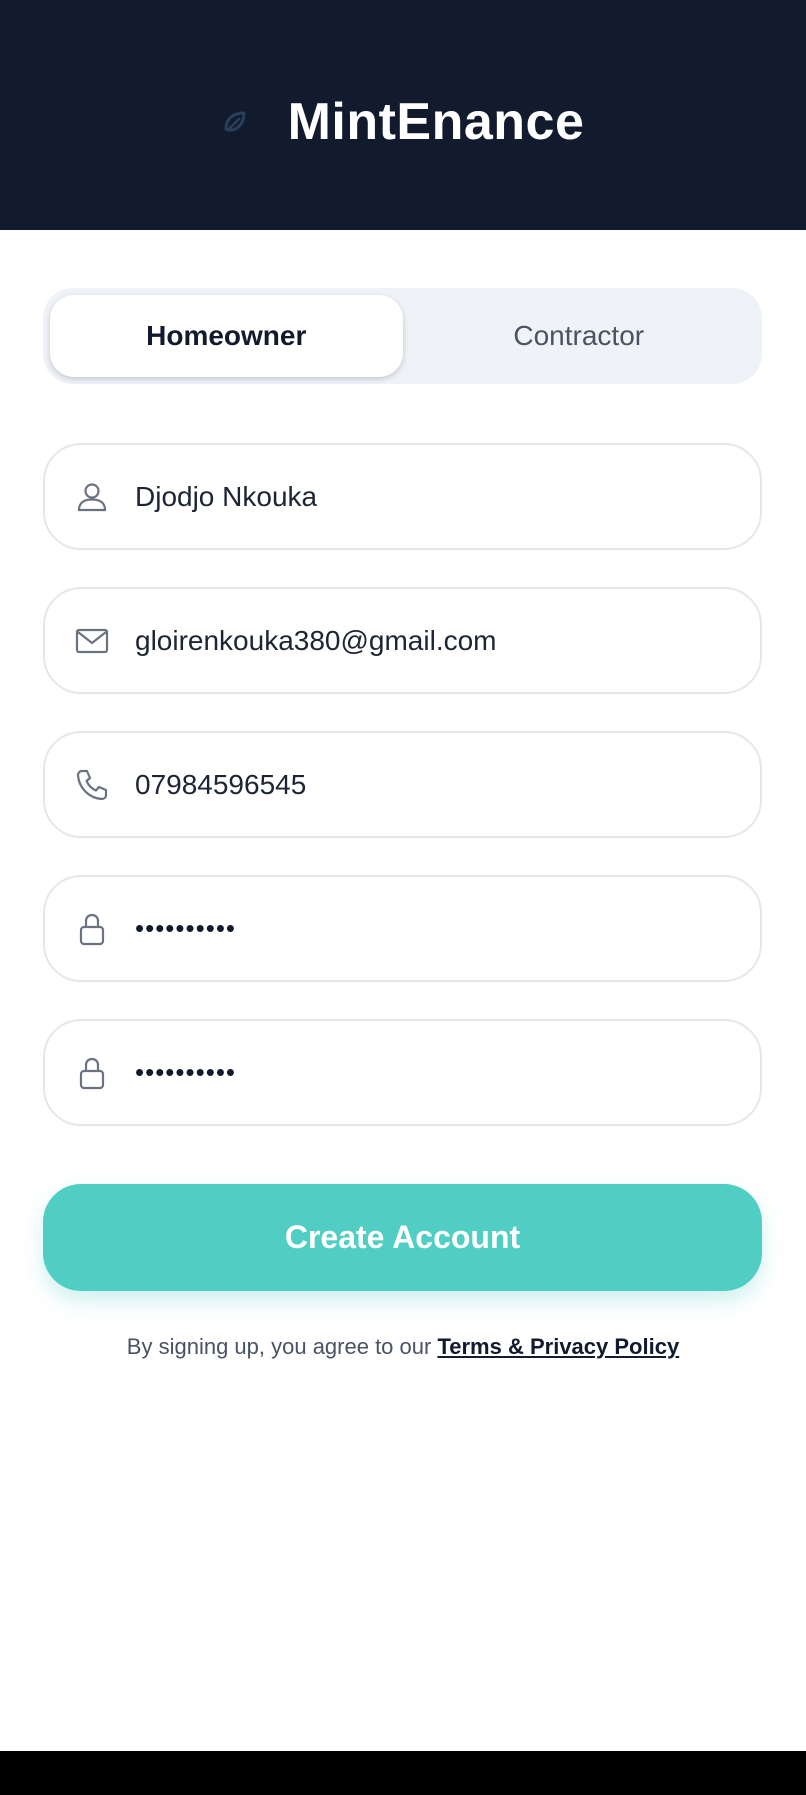  Describe the element at coordinates (226, 496) in the screenshot. I see `full-name-value: Djodjo Nkouka` at that location.